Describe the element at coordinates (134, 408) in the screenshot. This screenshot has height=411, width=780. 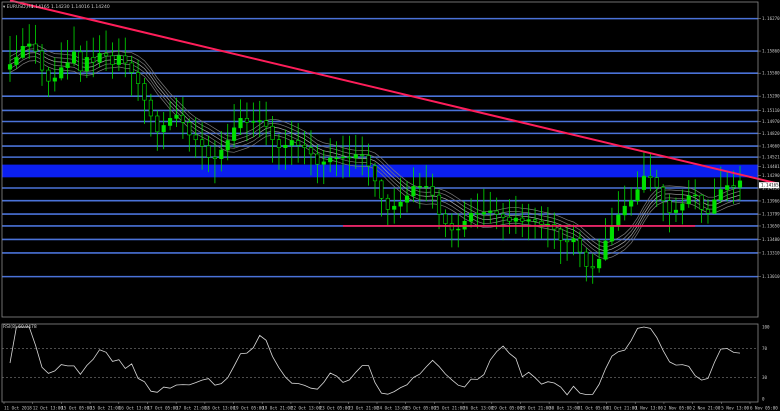
I see `x-tick-label: 16 Oct 13:00` at that location.